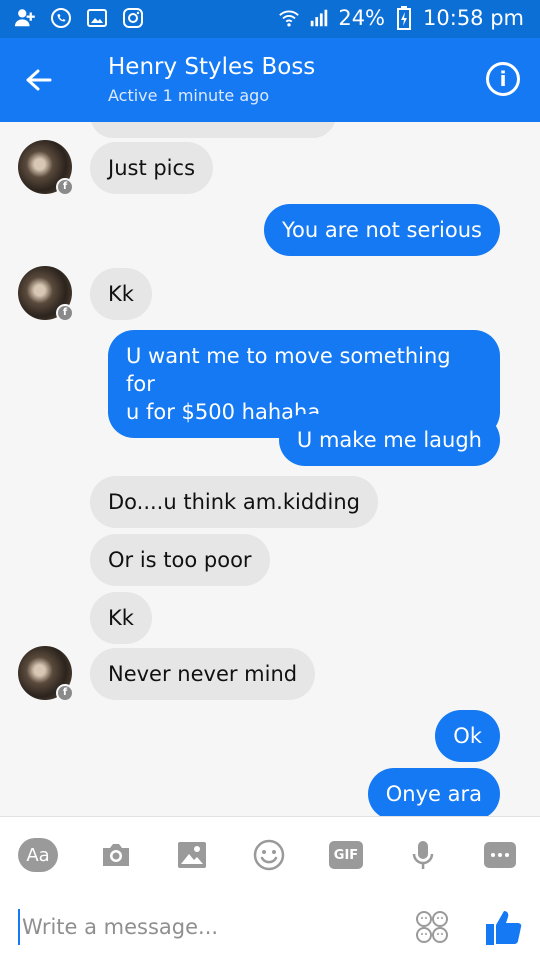 The width and height of the screenshot is (540, 960). I want to click on more-button, so click(500, 855).